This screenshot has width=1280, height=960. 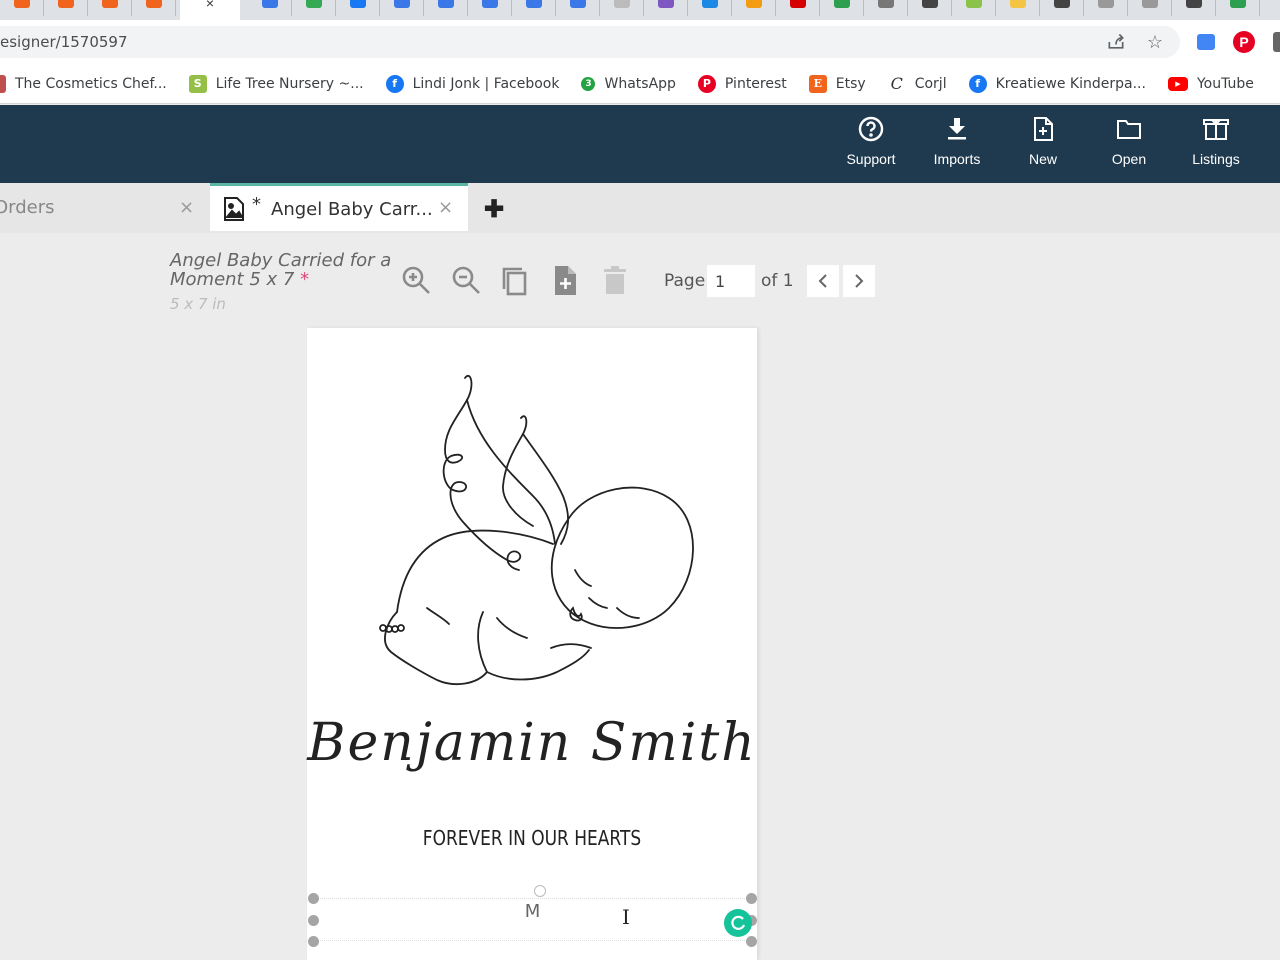 I want to click on editing-text: M, so click(x=532, y=911).